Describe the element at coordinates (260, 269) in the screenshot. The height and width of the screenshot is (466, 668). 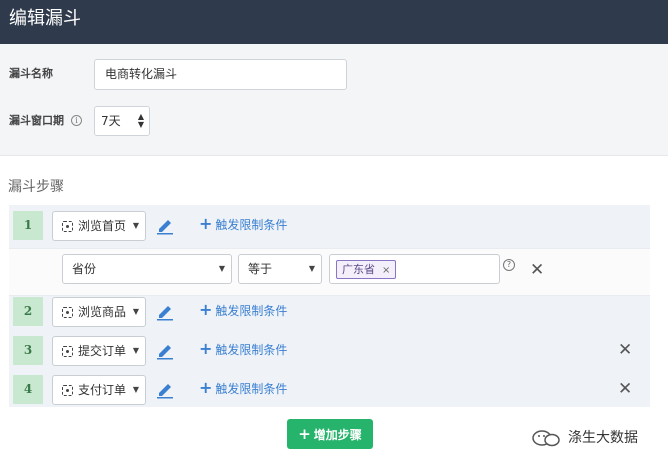
I see `condition-operator-label: 等于` at that location.